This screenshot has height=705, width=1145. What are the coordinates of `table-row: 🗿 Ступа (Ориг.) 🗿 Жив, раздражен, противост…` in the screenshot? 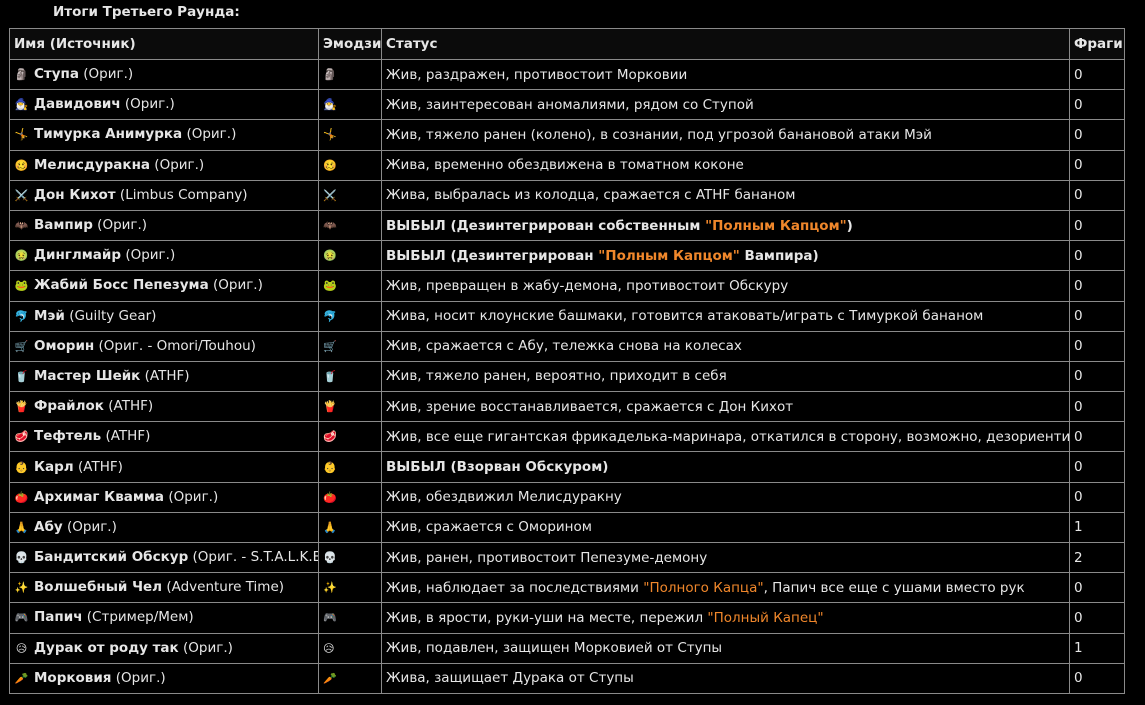 It's located at (567, 74).